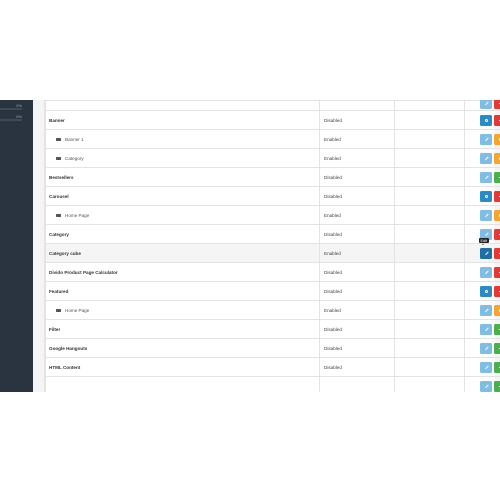 Image resolution: width=500 pixels, height=500 pixels. What do you see at coordinates (182, 348) in the screenshot?
I see `module-name-cell: Google Hangouts` at bounding box center [182, 348].